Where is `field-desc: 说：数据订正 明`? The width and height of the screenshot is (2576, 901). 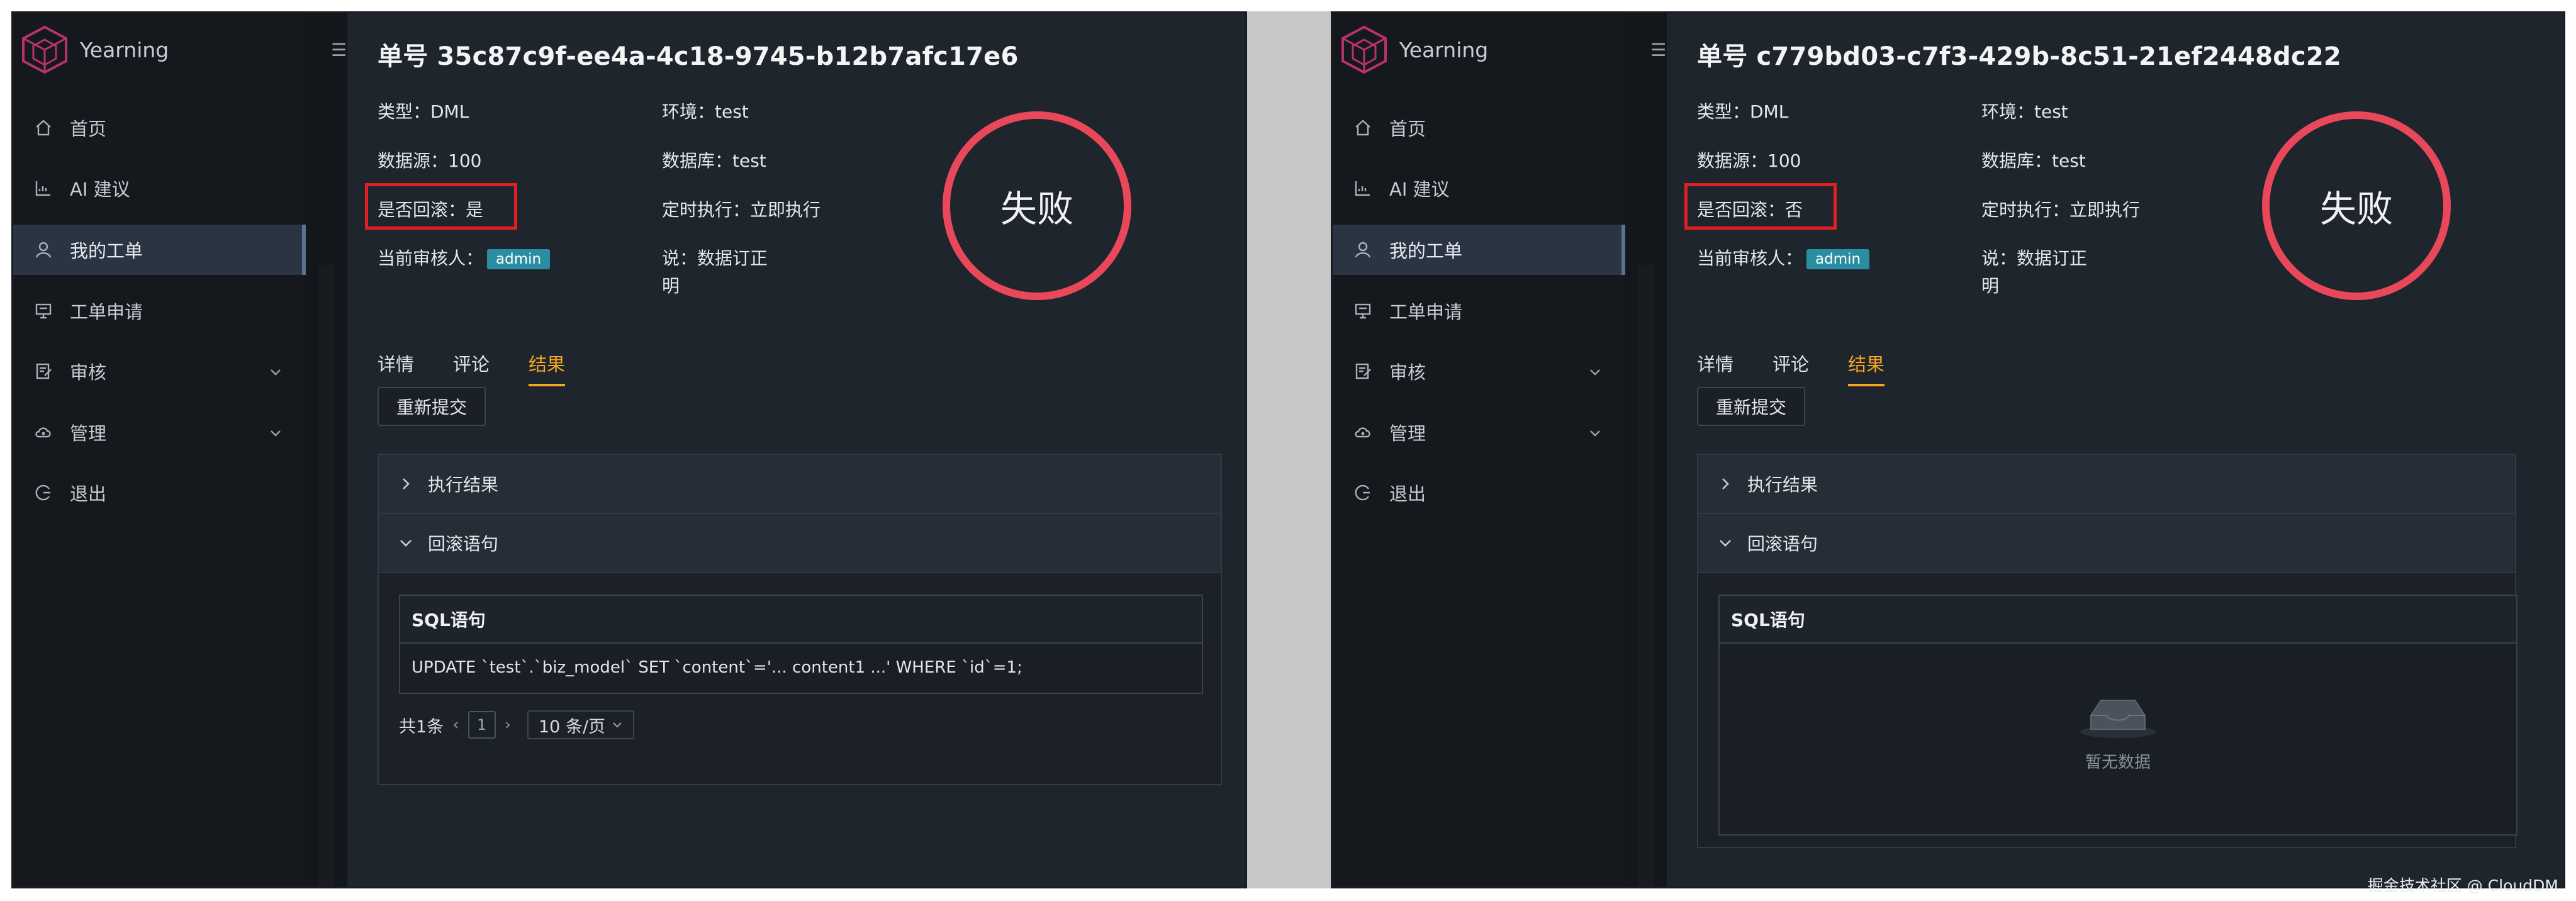
field-desc: 说：数据订正 明 is located at coordinates (2034, 272).